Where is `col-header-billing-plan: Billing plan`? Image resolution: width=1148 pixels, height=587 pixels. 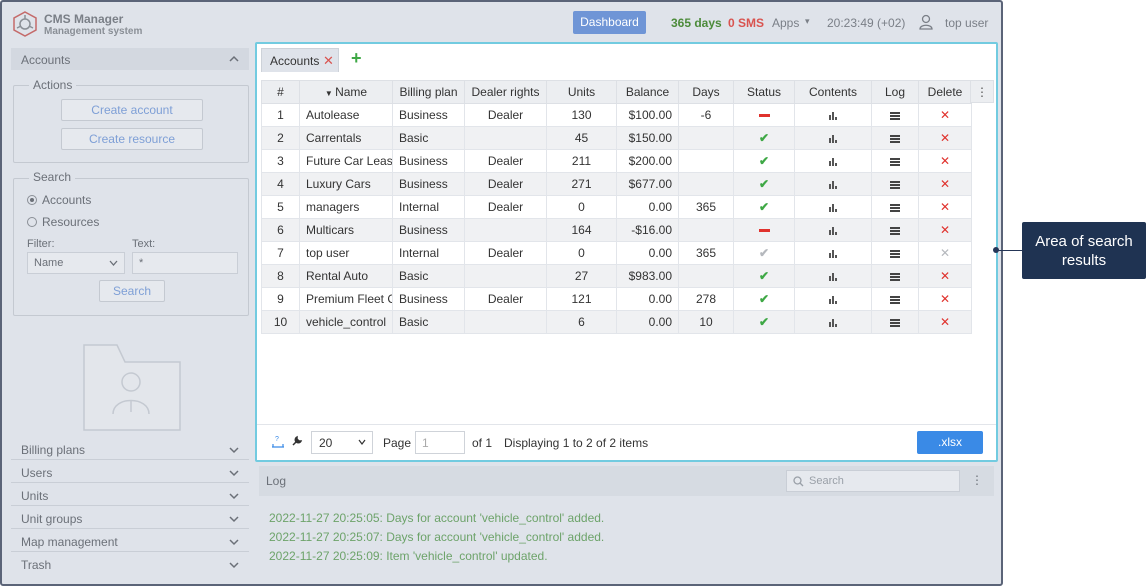 col-header-billing-plan: Billing plan is located at coordinates (428, 92).